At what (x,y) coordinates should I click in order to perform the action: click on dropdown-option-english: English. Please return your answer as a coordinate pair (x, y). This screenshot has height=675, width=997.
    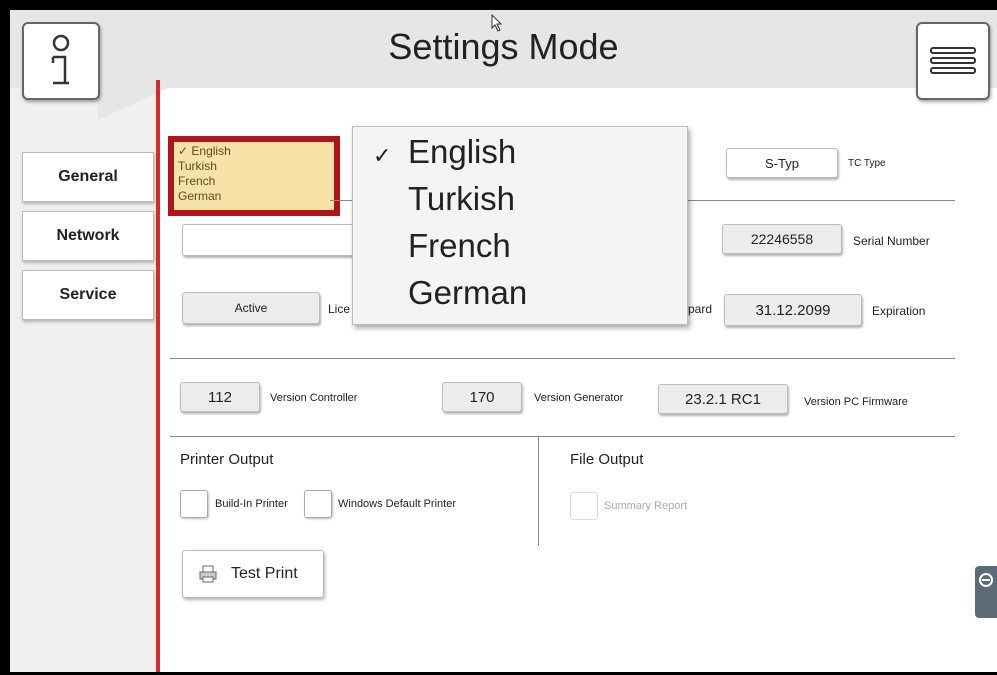
    Looking at the image, I should click on (462, 152).